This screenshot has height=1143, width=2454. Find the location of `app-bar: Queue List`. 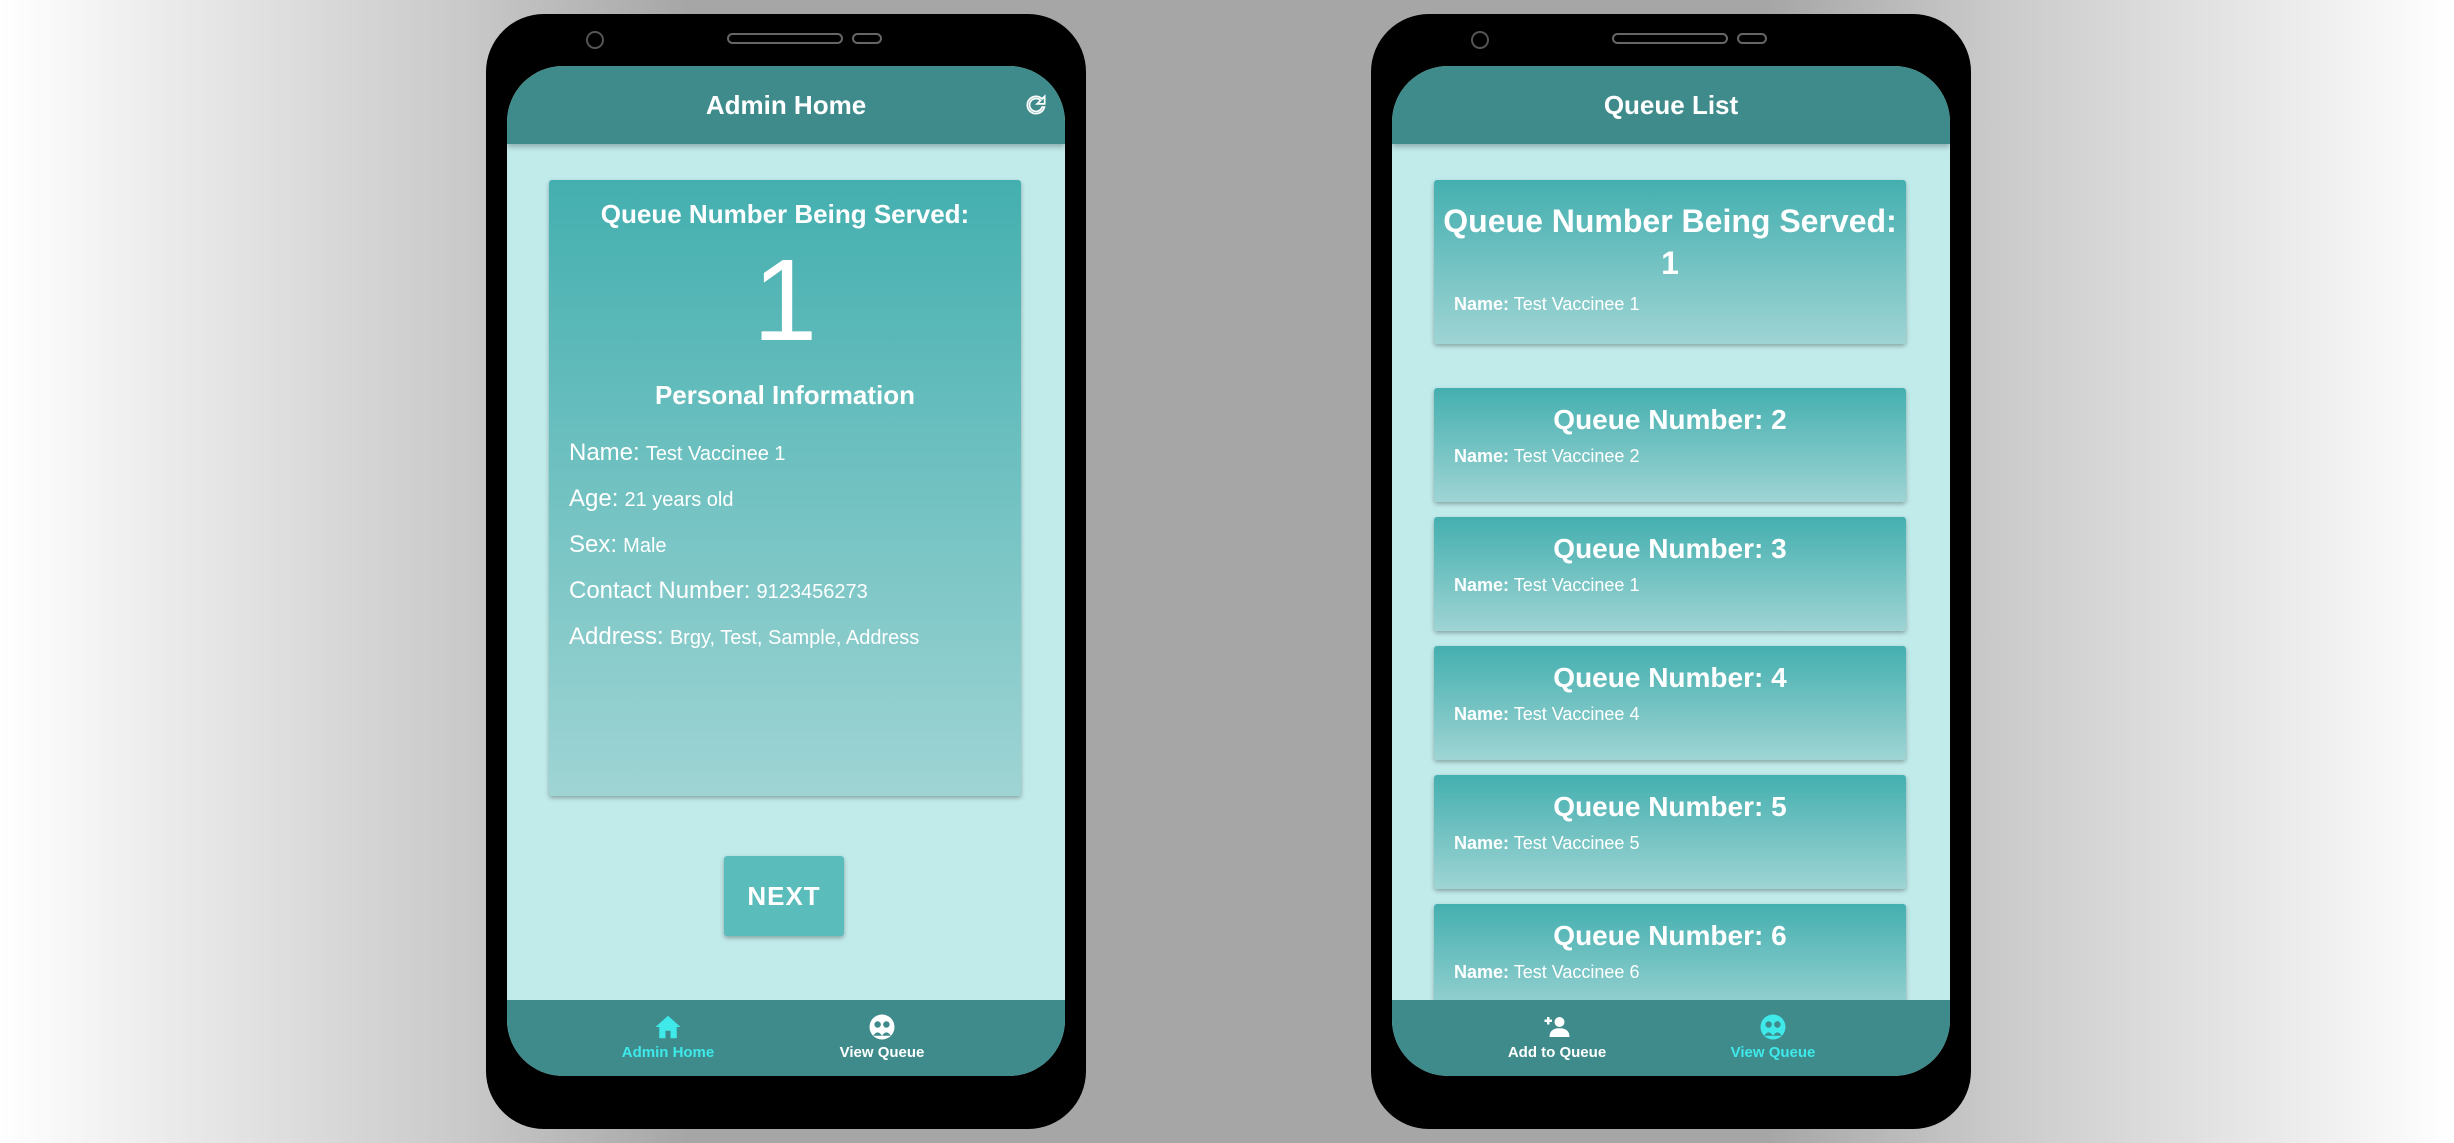

app-bar: Queue List is located at coordinates (1671, 105).